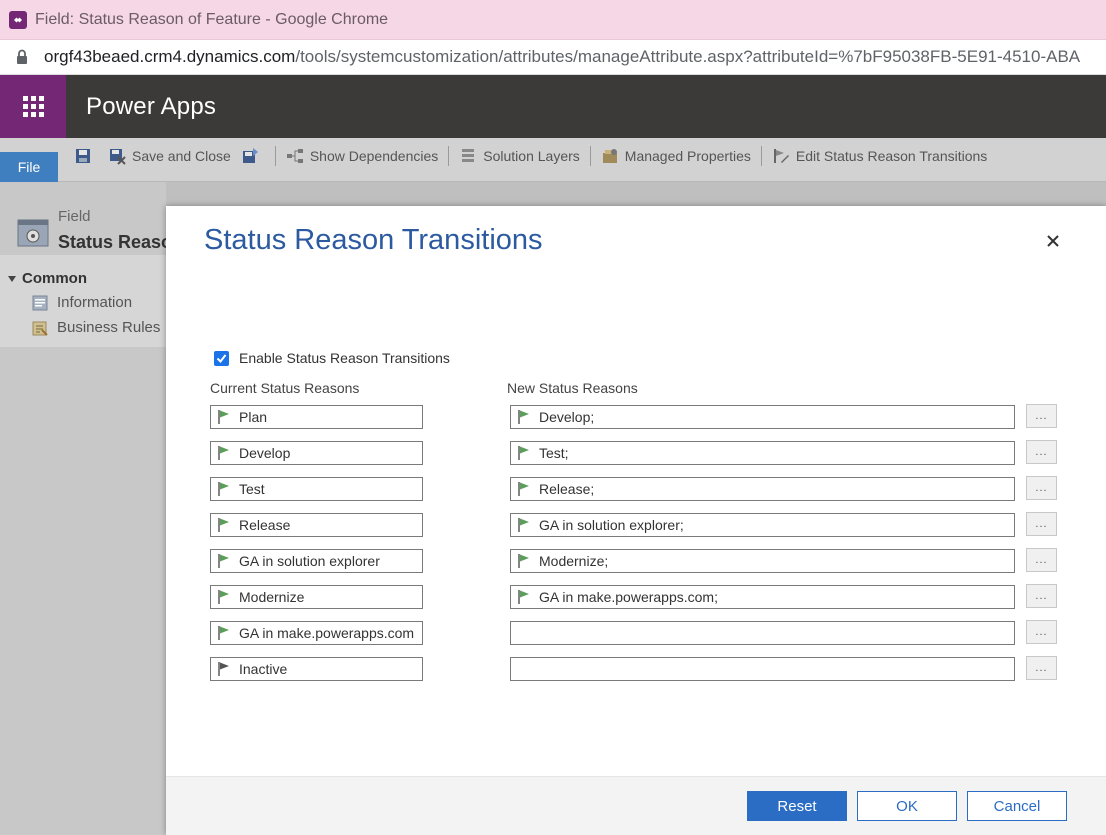 This screenshot has width=1106, height=835. I want to click on current-status-reason-field: Modernize, so click(316, 597).